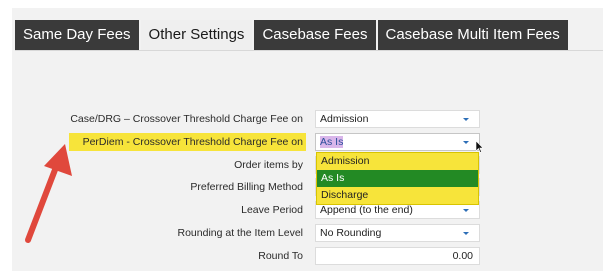 The image size is (603, 271). I want to click on case-drg-crossover-value: Admission, so click(344, 119).